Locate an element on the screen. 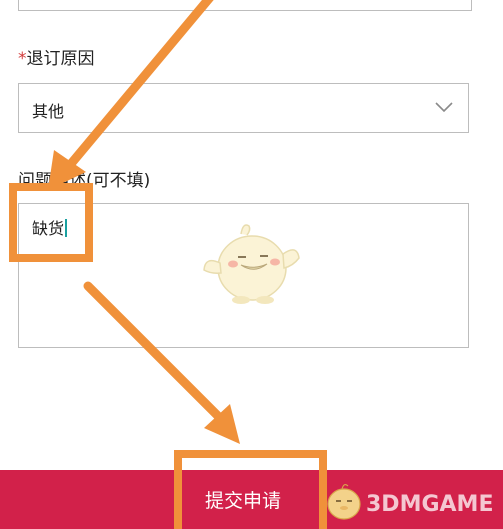 The width and height of the screenshot is (503, 529). watermark-mascot-icon is located at coordinates (344, 501).